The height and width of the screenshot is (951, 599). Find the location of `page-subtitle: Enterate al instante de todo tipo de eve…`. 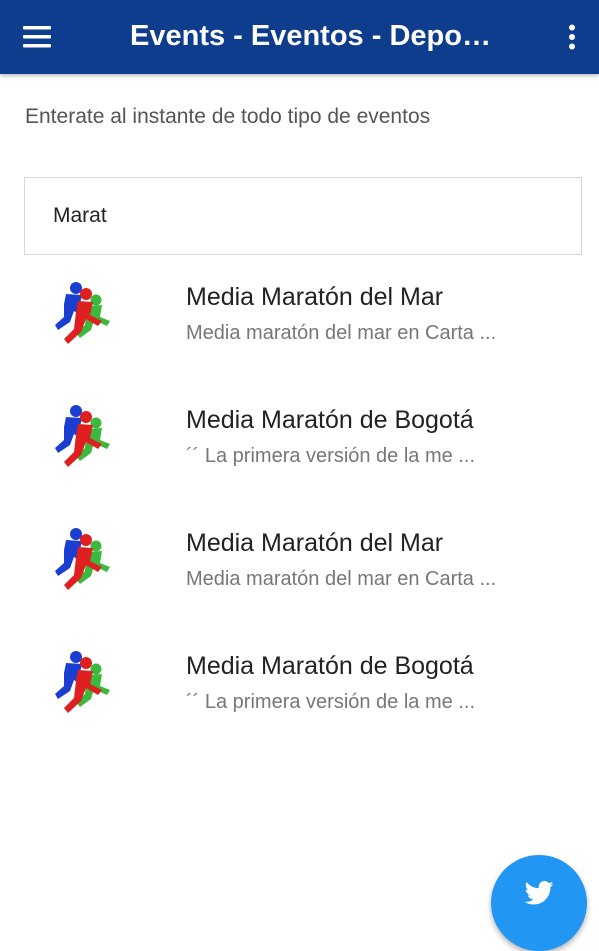

page-subtitle: Enterate al instante de todo tipo de eve… is located at coordinates (228, 116).